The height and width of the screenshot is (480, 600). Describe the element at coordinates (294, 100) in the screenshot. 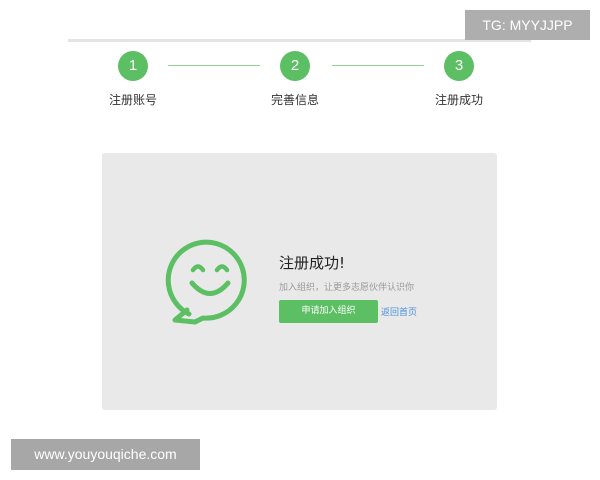

I see `step-2-label: 完善信息` at that location.